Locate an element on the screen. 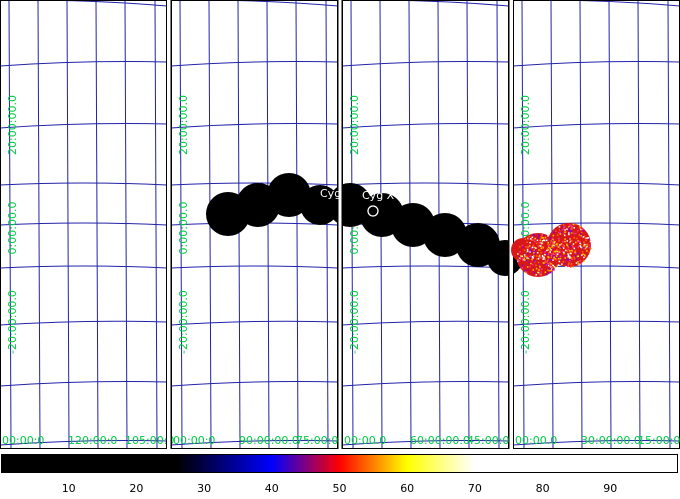 The width and height of the screenshot is (680, 499). colorbar-tick-label: 20 is located at coordinates (136, 488).